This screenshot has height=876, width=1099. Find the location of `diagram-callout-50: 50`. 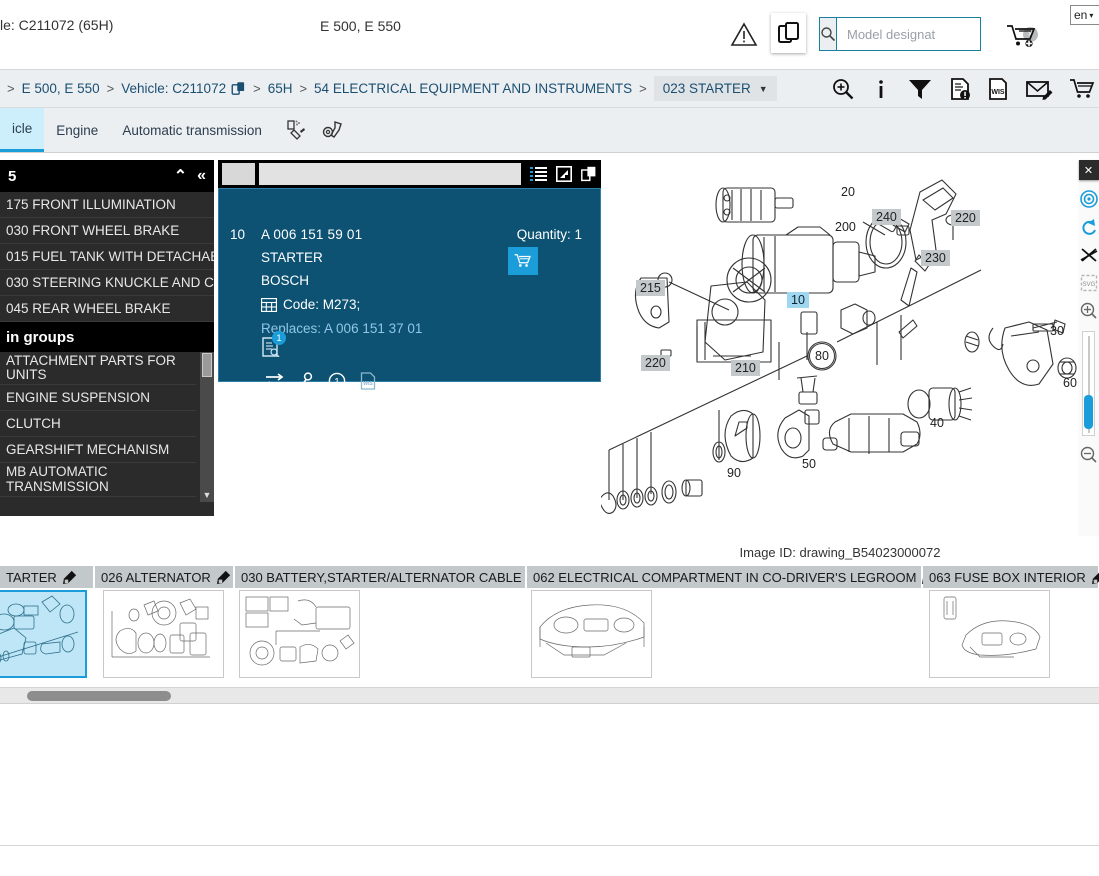

diagram-callout-50: 50 is located at coordinates (809, 464).